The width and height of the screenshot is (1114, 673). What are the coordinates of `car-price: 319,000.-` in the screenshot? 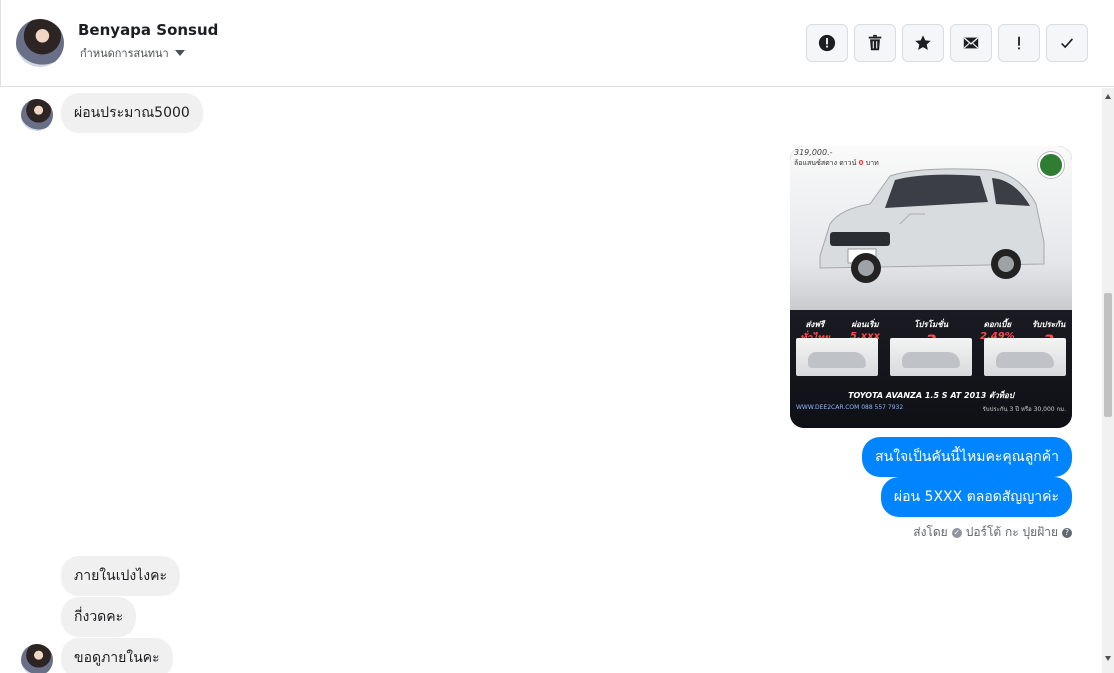 It's located at (813, 152).